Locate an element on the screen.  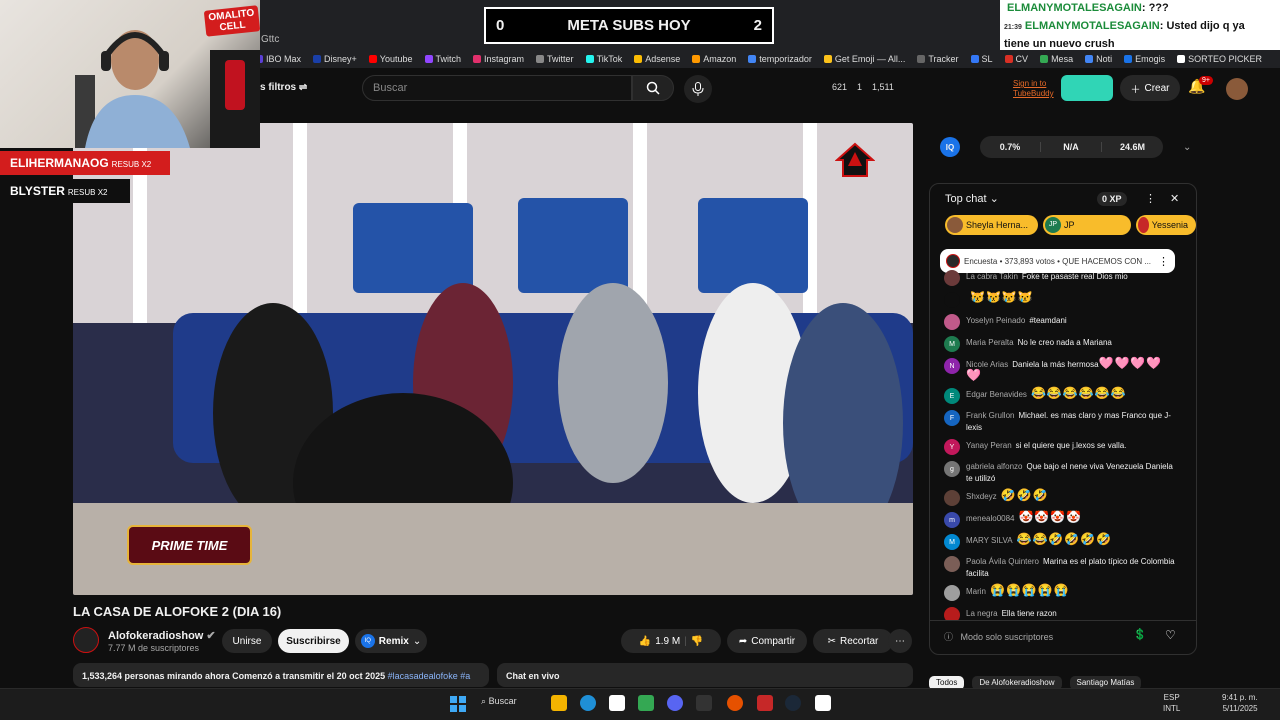
remix-button: IQ Remix ⌄ is located at coordinates (391, 641).